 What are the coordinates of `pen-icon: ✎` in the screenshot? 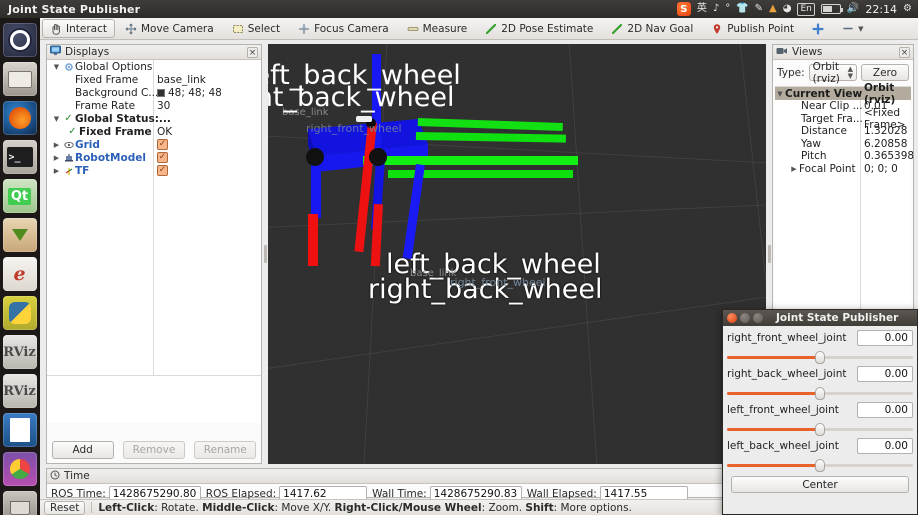 It's located at (759, 9).